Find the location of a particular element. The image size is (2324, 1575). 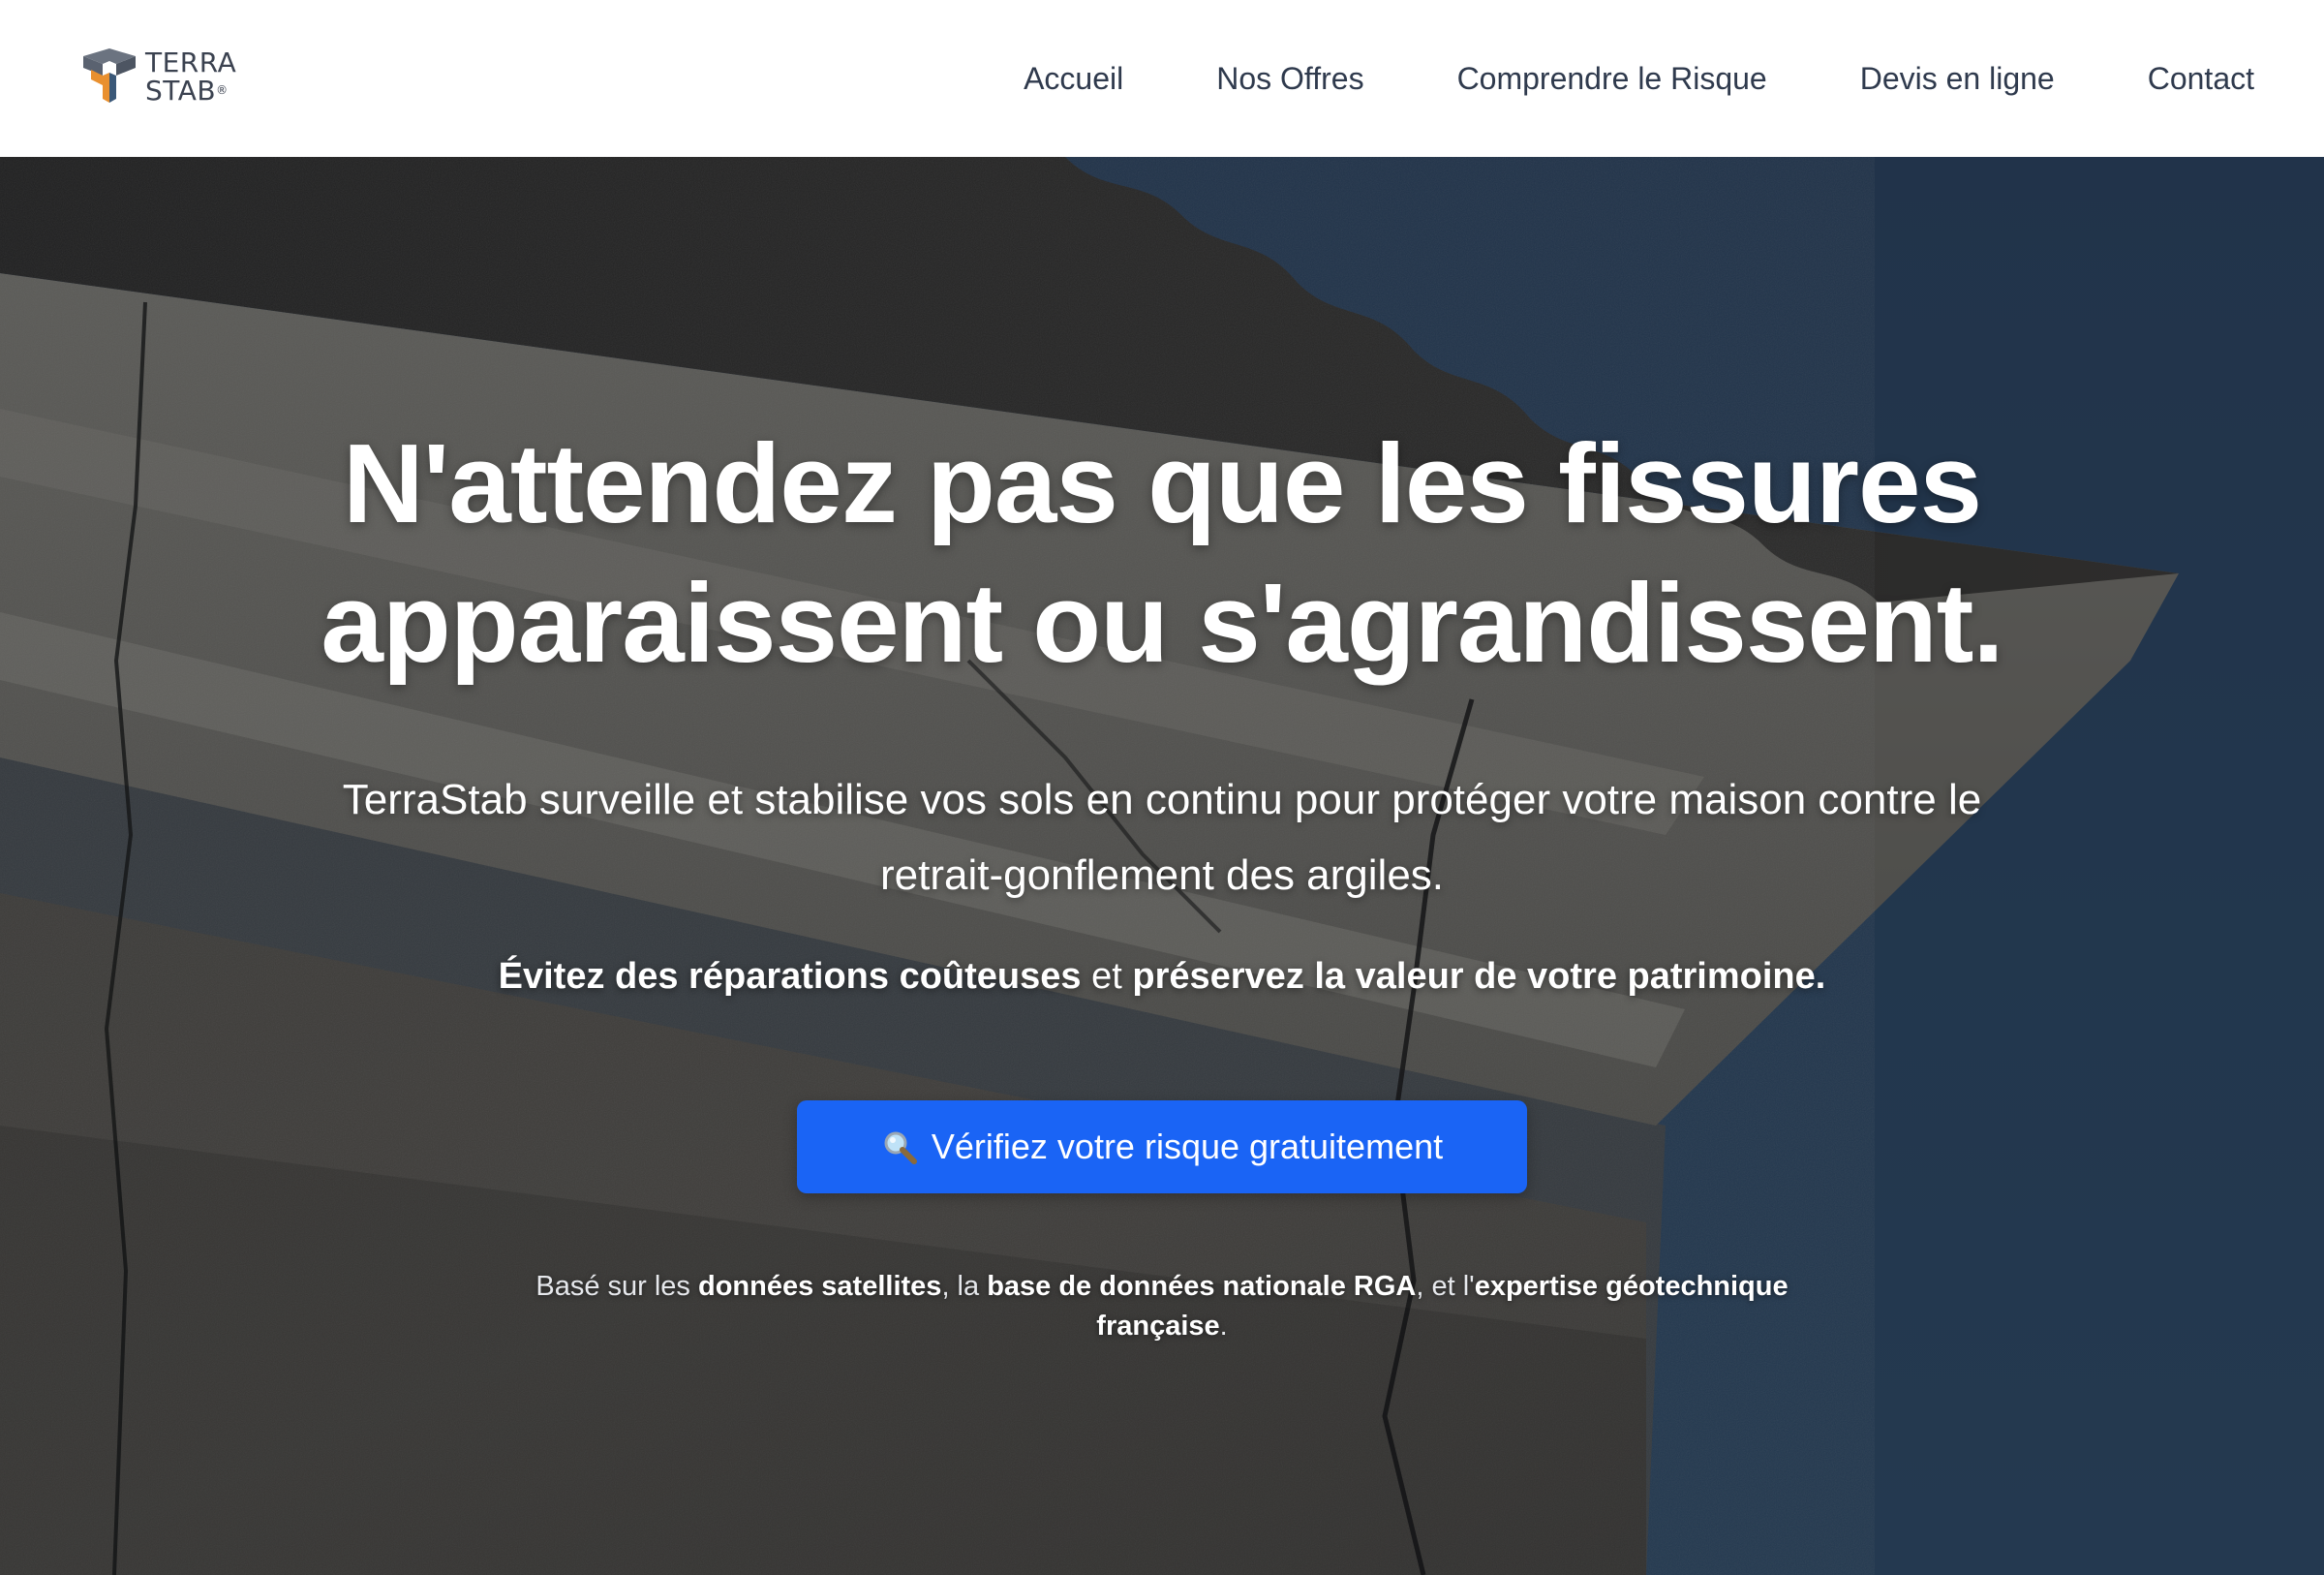

note-text-1: Basé sur les is located at coordinates (617, 1286).